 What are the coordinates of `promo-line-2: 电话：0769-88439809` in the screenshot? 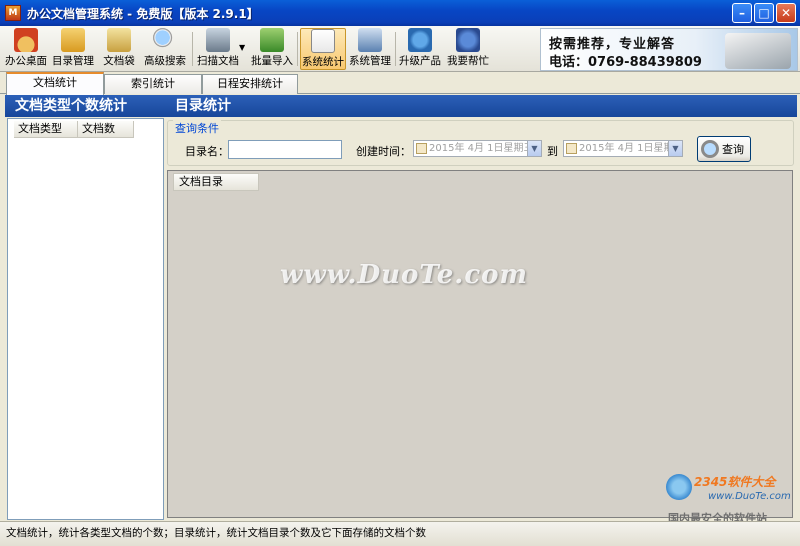 It's located at (625, 62).